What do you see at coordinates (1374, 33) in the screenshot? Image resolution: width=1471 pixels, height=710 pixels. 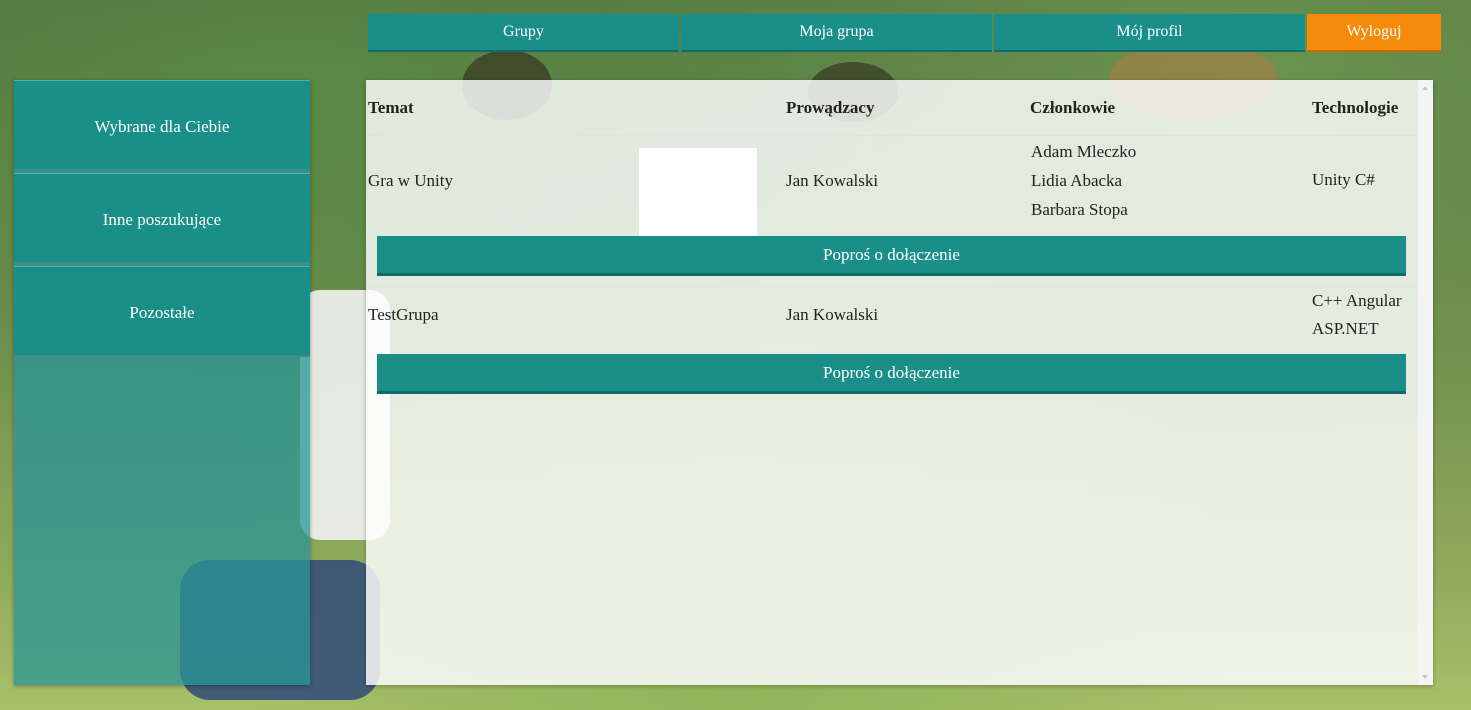 I see `logout-button: Wyloguj` at bounding box center [1374, 33].